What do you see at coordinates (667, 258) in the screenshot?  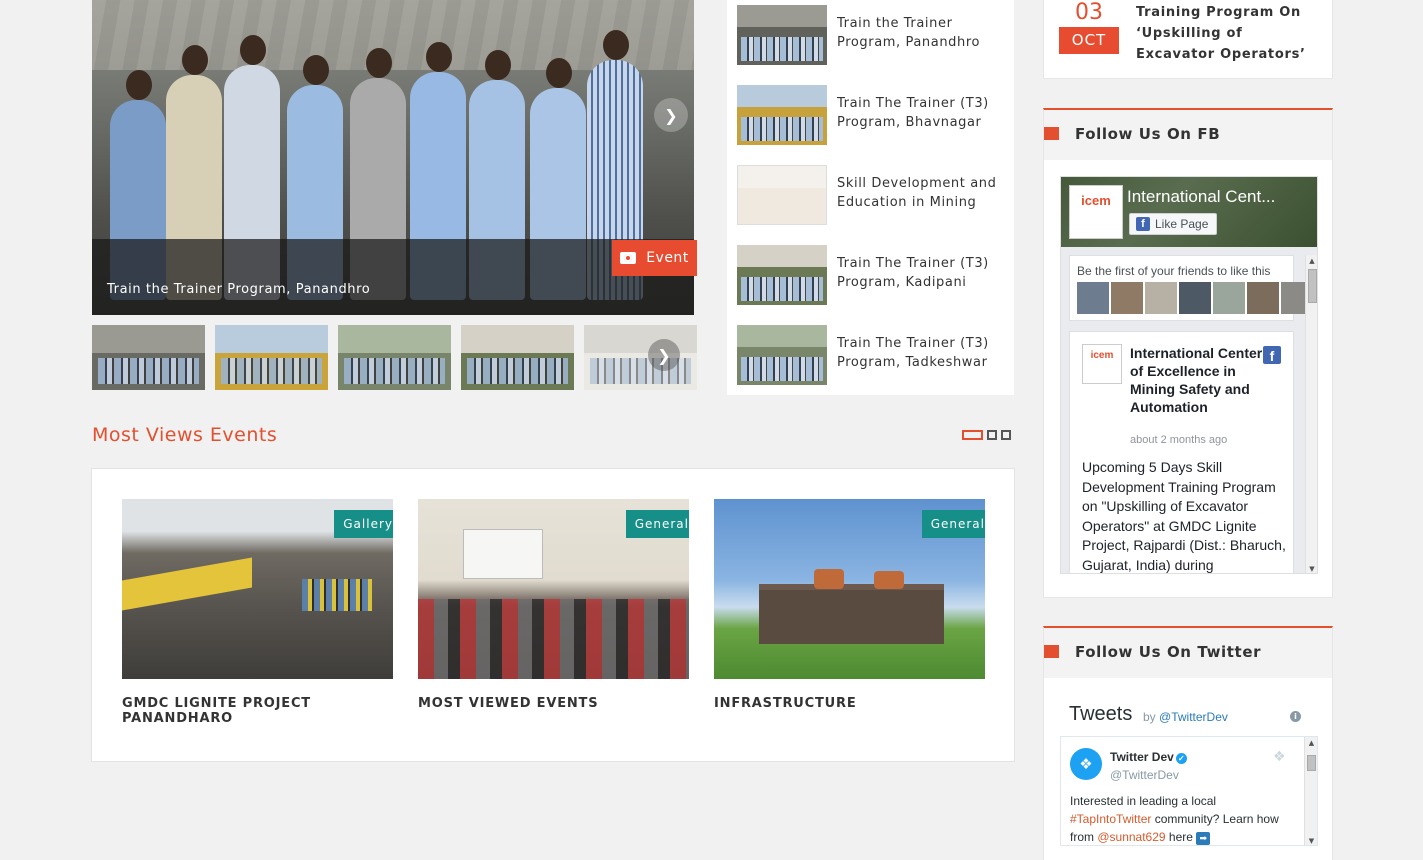 I see `event-badge-label: Event` at bounding box center [667, 258].